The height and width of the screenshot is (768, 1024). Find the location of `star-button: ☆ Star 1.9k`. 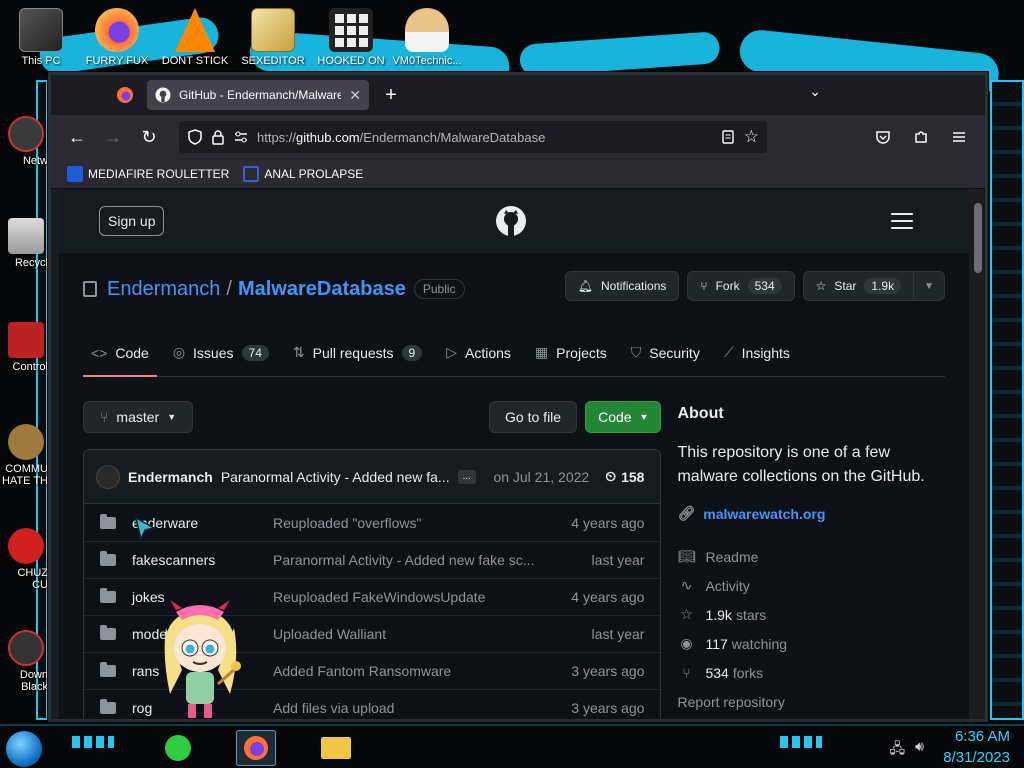

star-button: ☆ Star 1.9k is located at coordinates (858, 286).